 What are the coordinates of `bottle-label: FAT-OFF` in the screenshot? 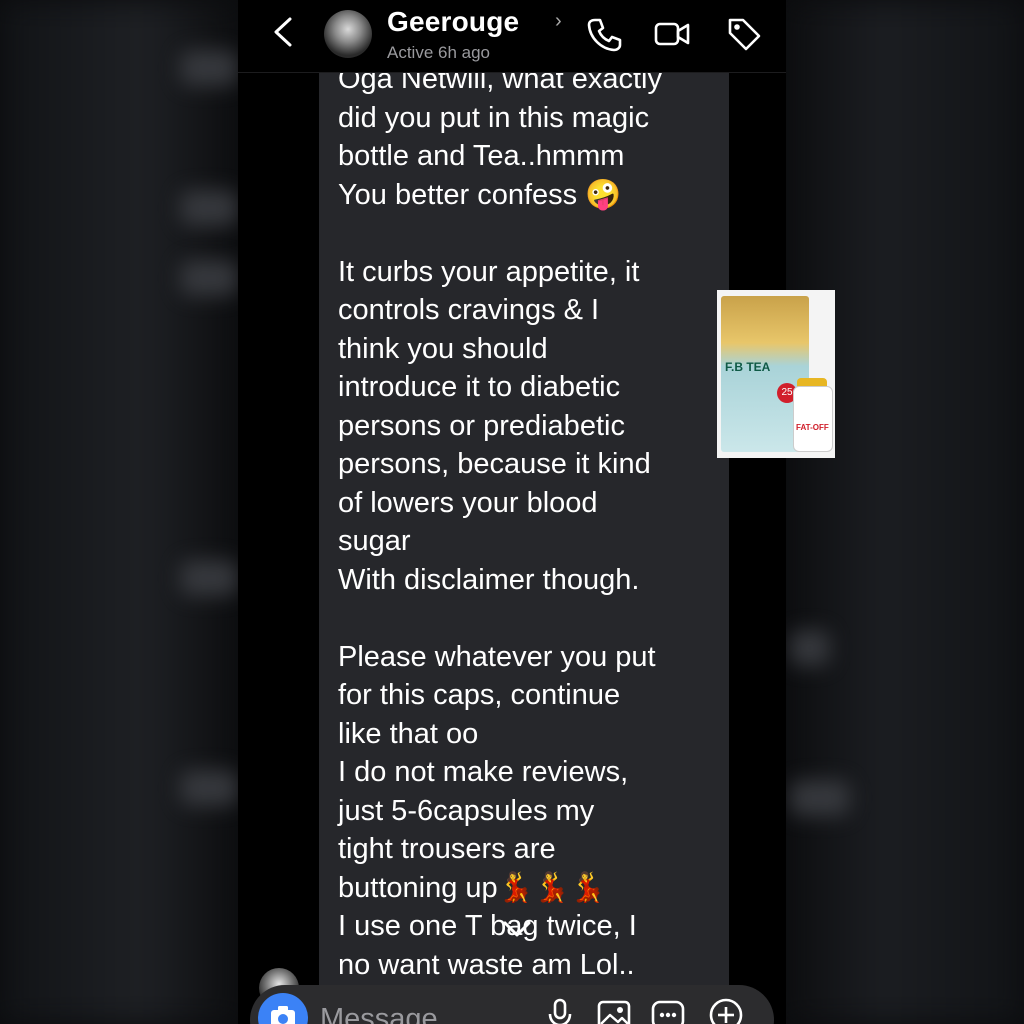 It's located at (812, 427).